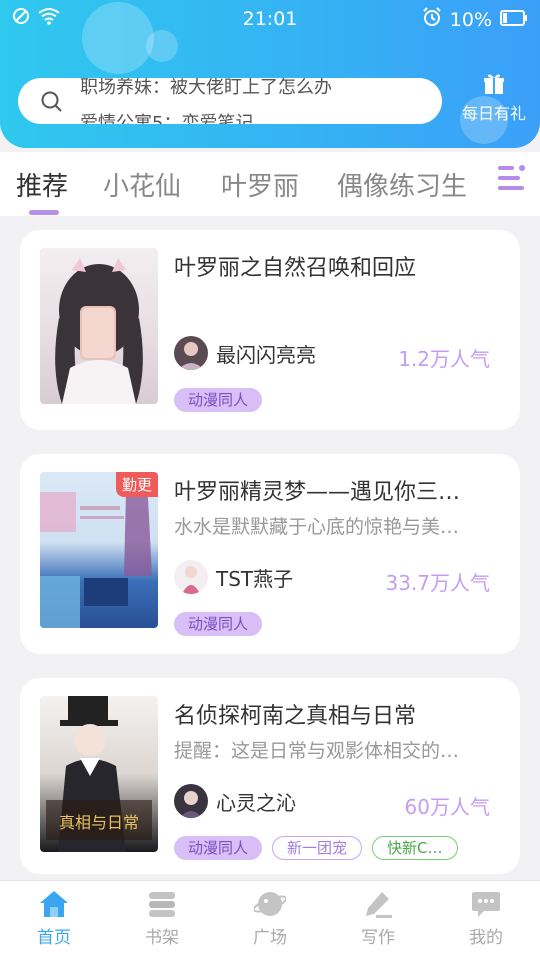 This screenshot has width=540, height=961. Describe the element at coordinates (142, 184) in the screenshot. I see `tab-xiaohuaxian: 小花仙` at that location.